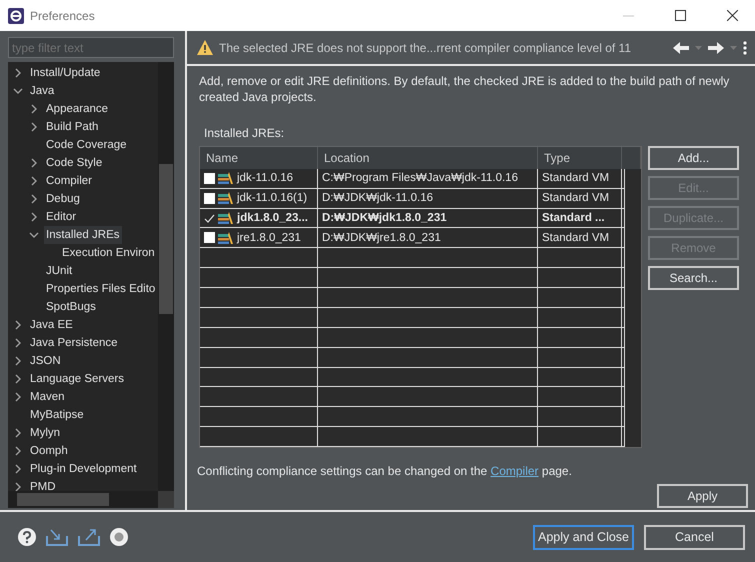  Describe the element at coordinates (384, 218) in the screenshot. I see `table-cell: D:₩JDK₩jdk1.8.0_231` at that location.